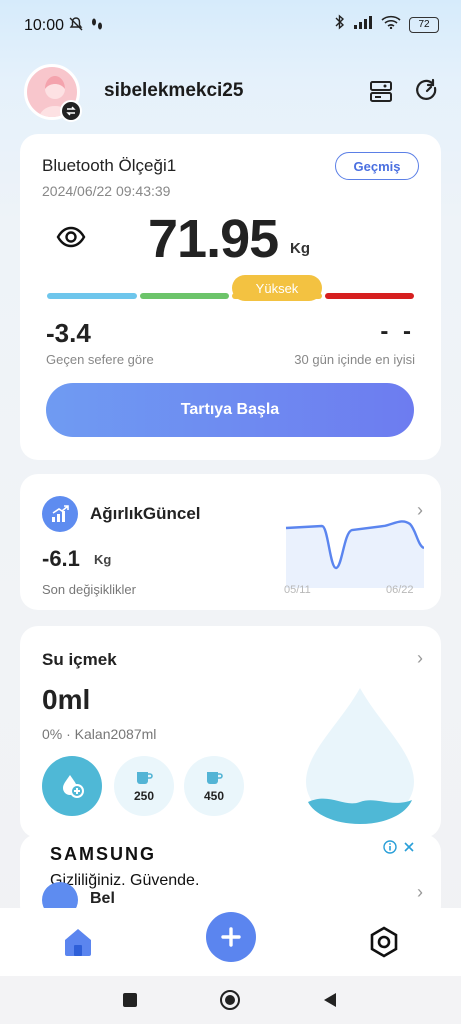 This screenshot has height=1024, width=461. What do you see at coordinates (61, 558) in the screenshot?
I see `trend-value: -6.1` at bounding box center [61, 558].